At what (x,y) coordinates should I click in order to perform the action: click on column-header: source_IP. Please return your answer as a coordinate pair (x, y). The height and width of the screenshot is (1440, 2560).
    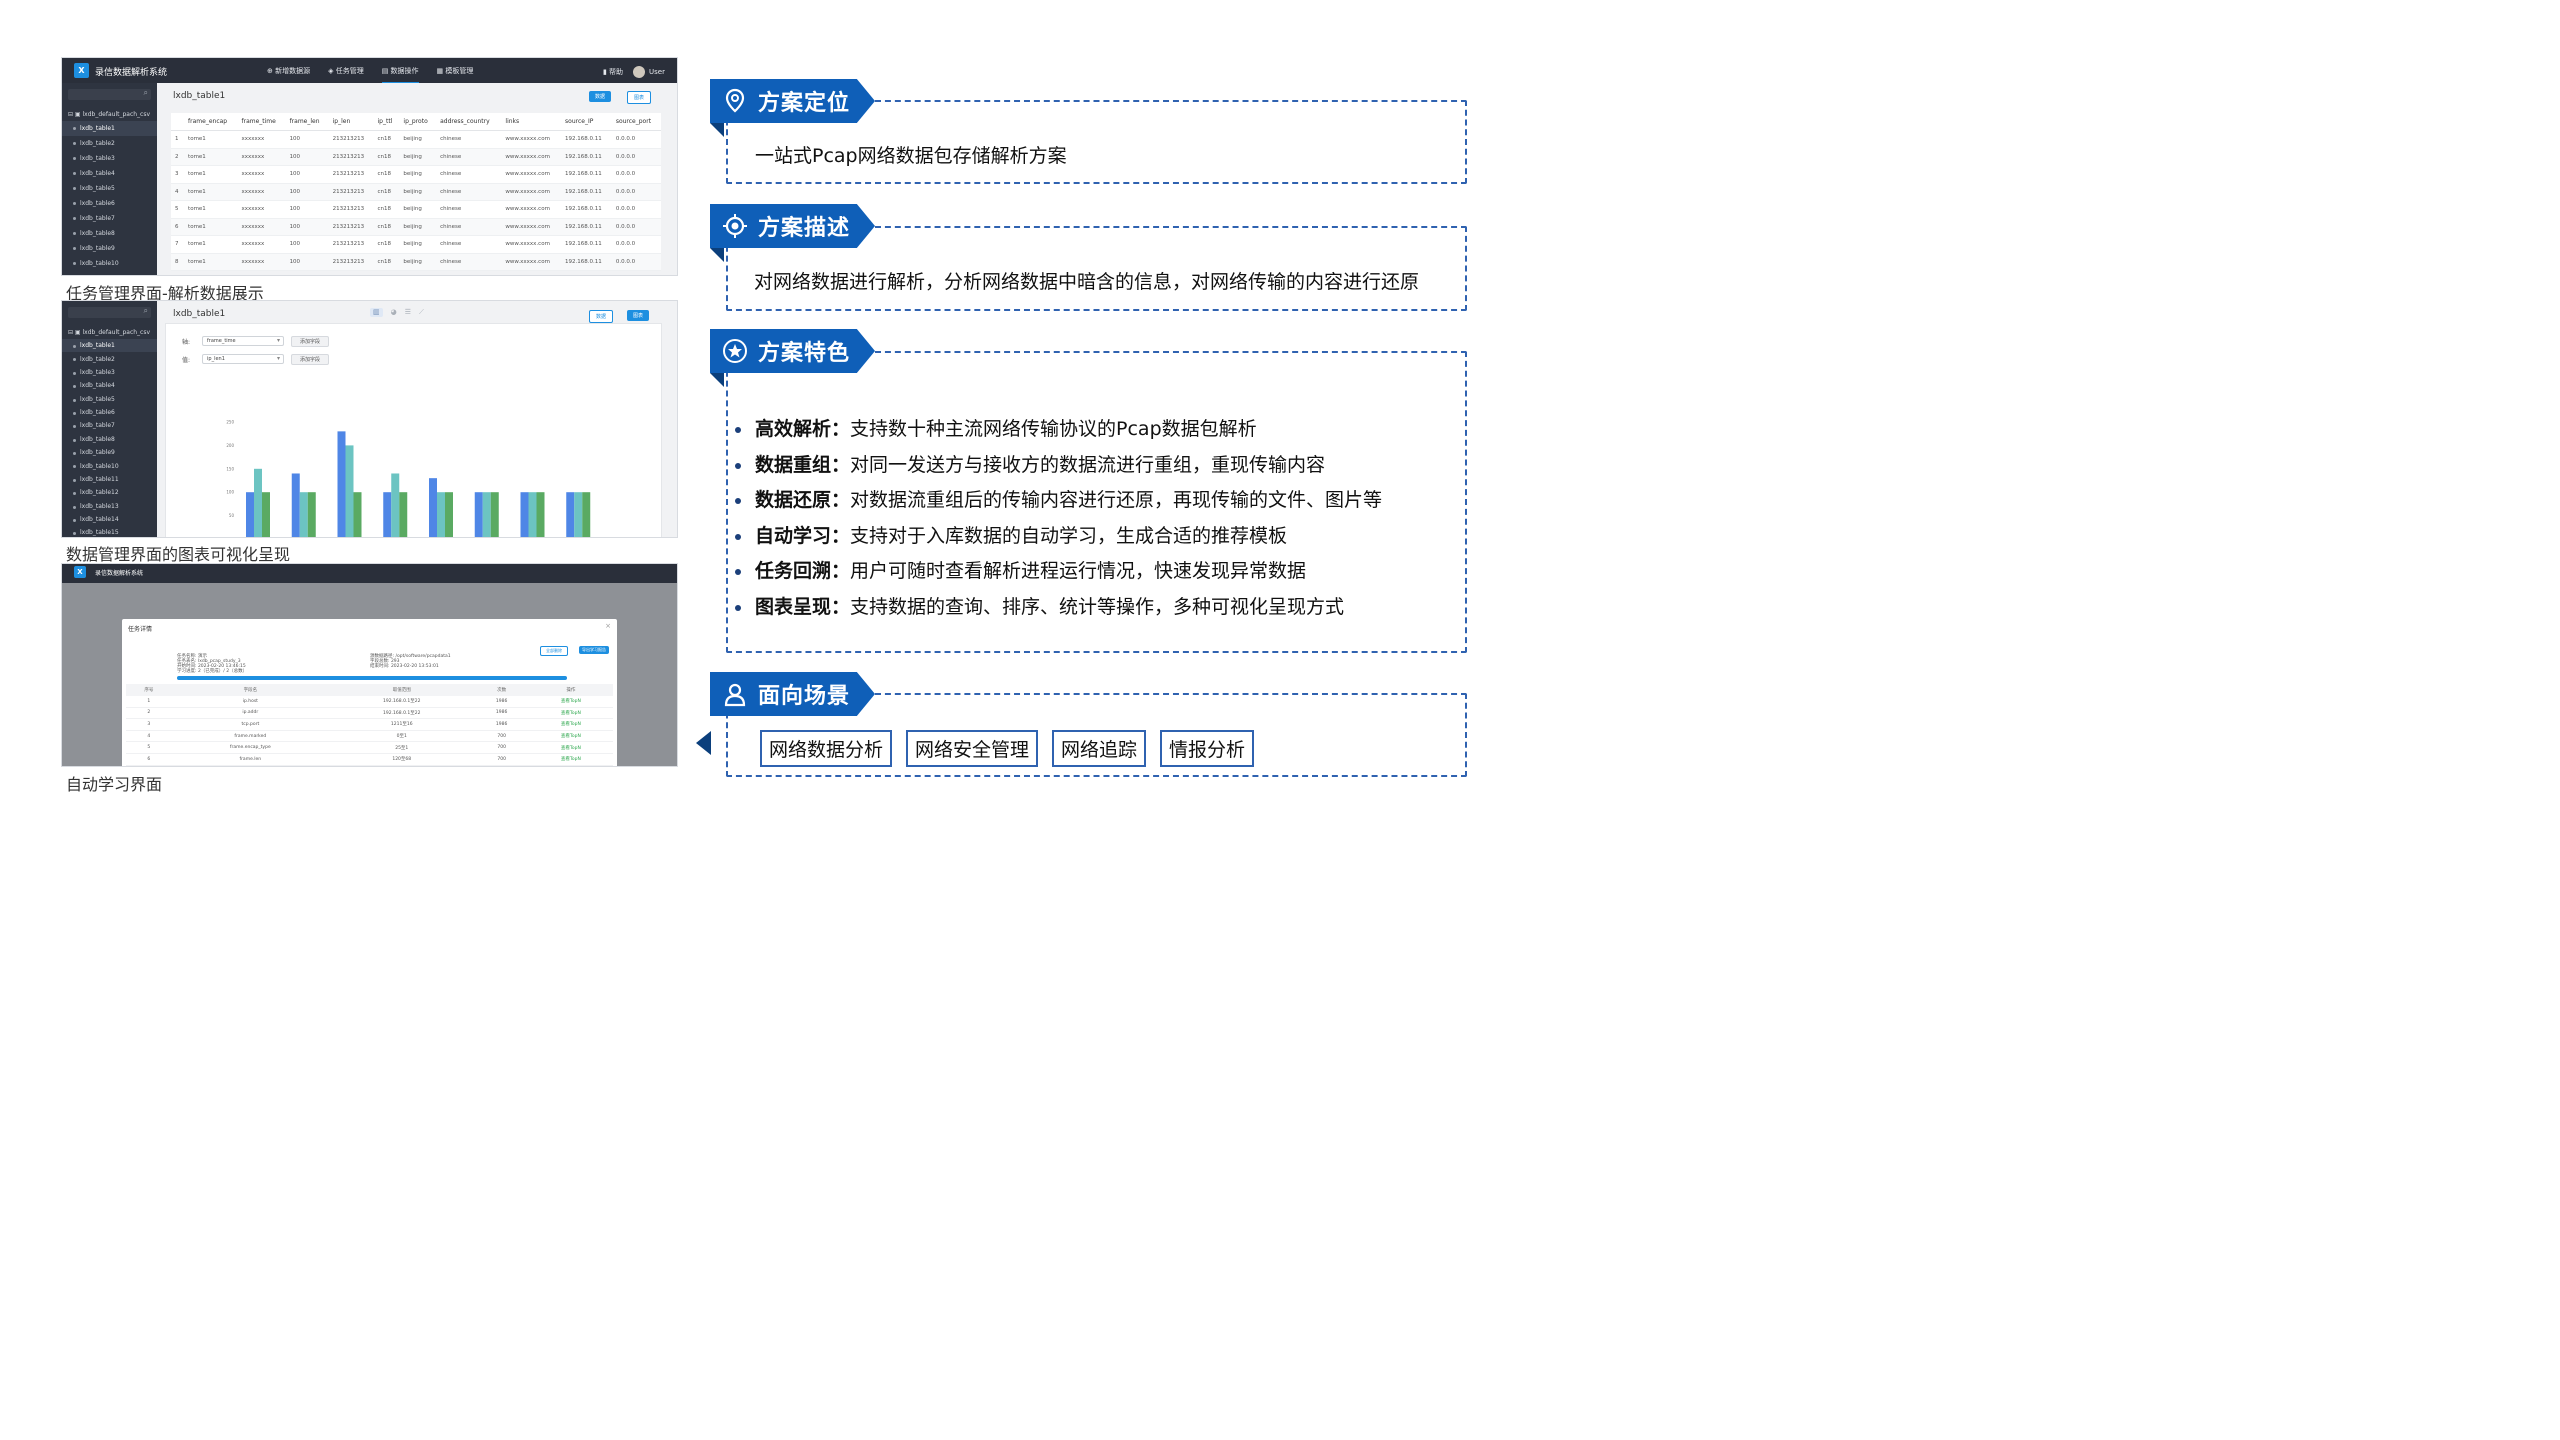
    Looking at the image, I should click on (586, 122).